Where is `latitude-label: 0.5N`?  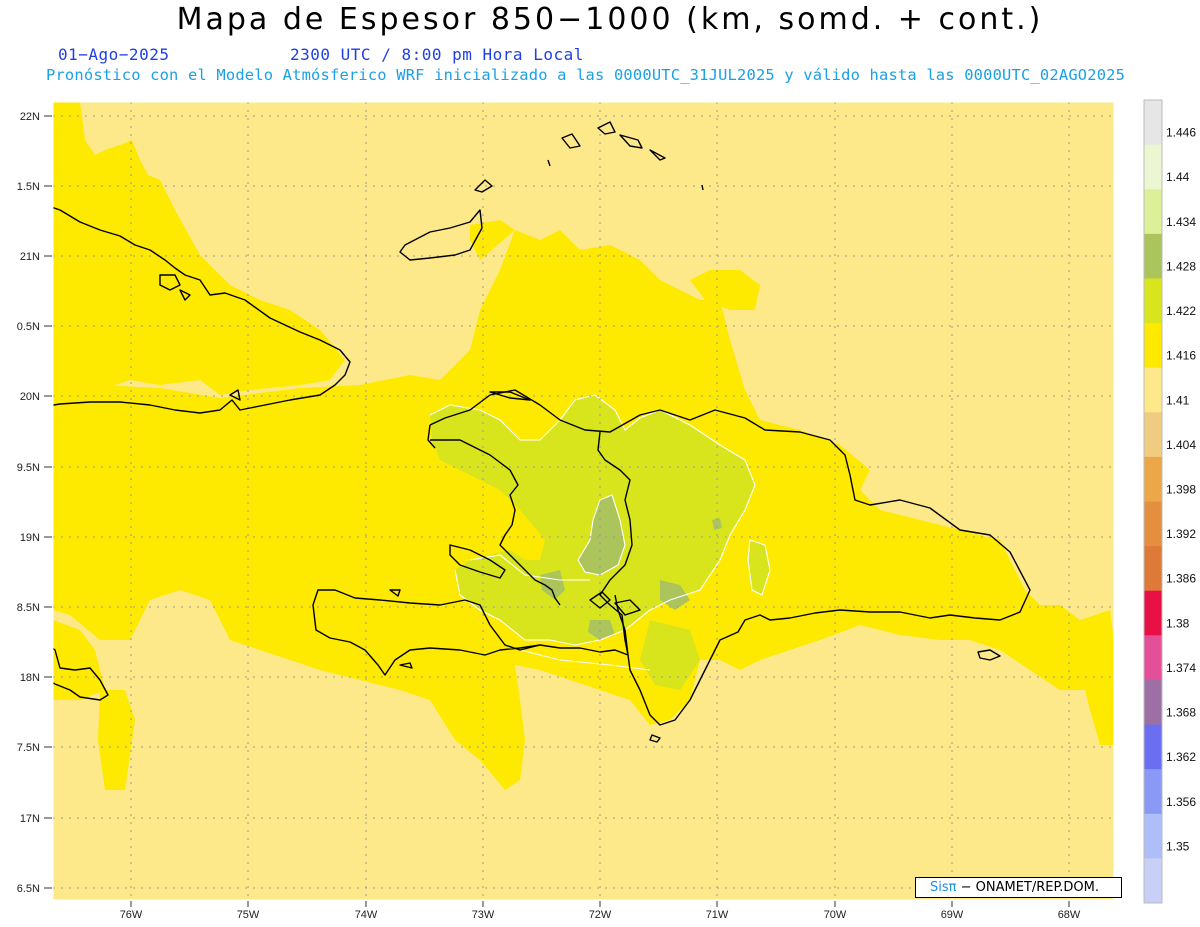 latitude-label: 0.5N is located at coordinates (28, 327).